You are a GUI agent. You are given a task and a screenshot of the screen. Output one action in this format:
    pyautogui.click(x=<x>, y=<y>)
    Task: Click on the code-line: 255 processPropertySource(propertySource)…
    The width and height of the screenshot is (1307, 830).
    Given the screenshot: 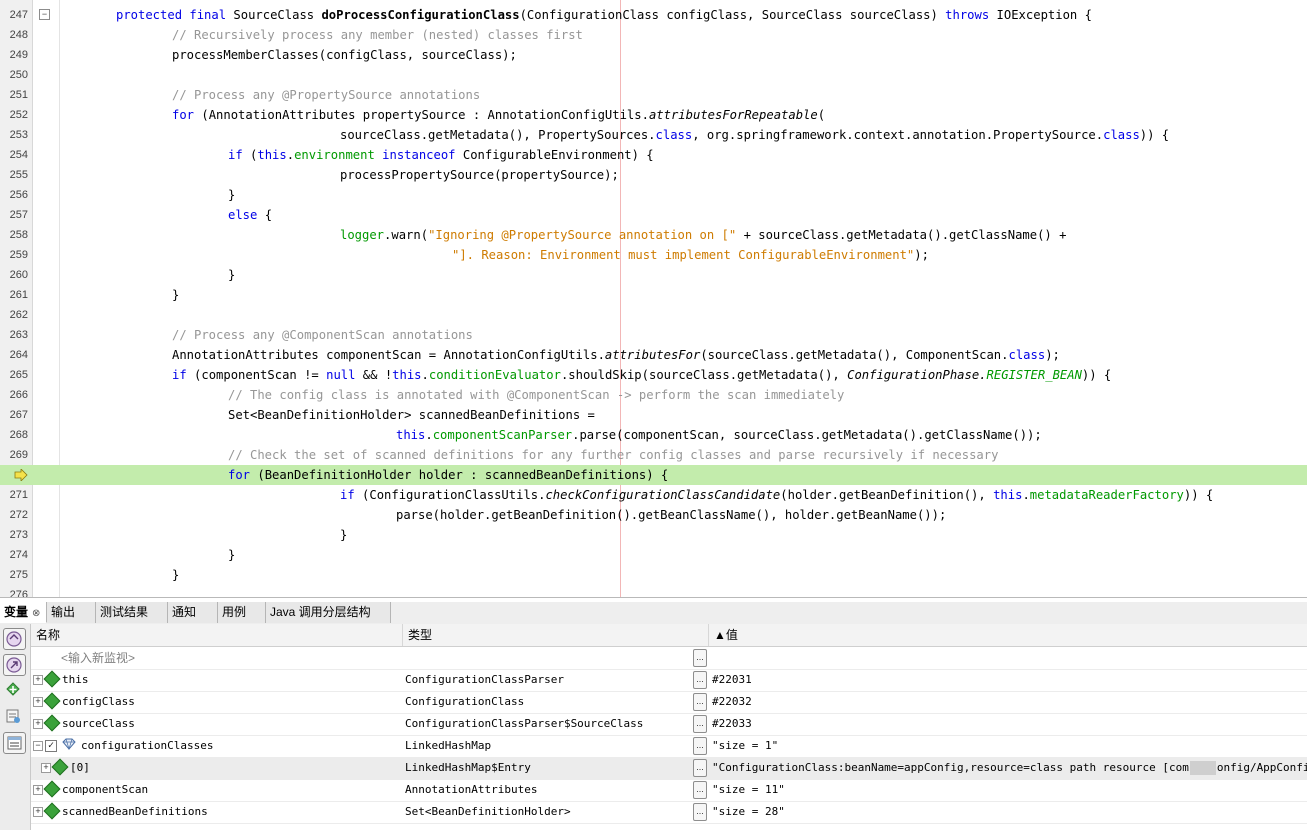 What is the action you would take?
    pyautogui.click(x=653, y=175)
    